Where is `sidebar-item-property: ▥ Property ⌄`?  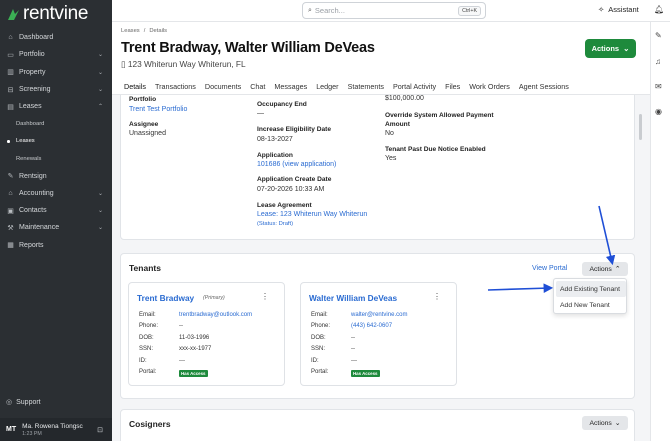
sidebar-item-property: ▥ Property ⌄ is located at coordinates (56, 72).